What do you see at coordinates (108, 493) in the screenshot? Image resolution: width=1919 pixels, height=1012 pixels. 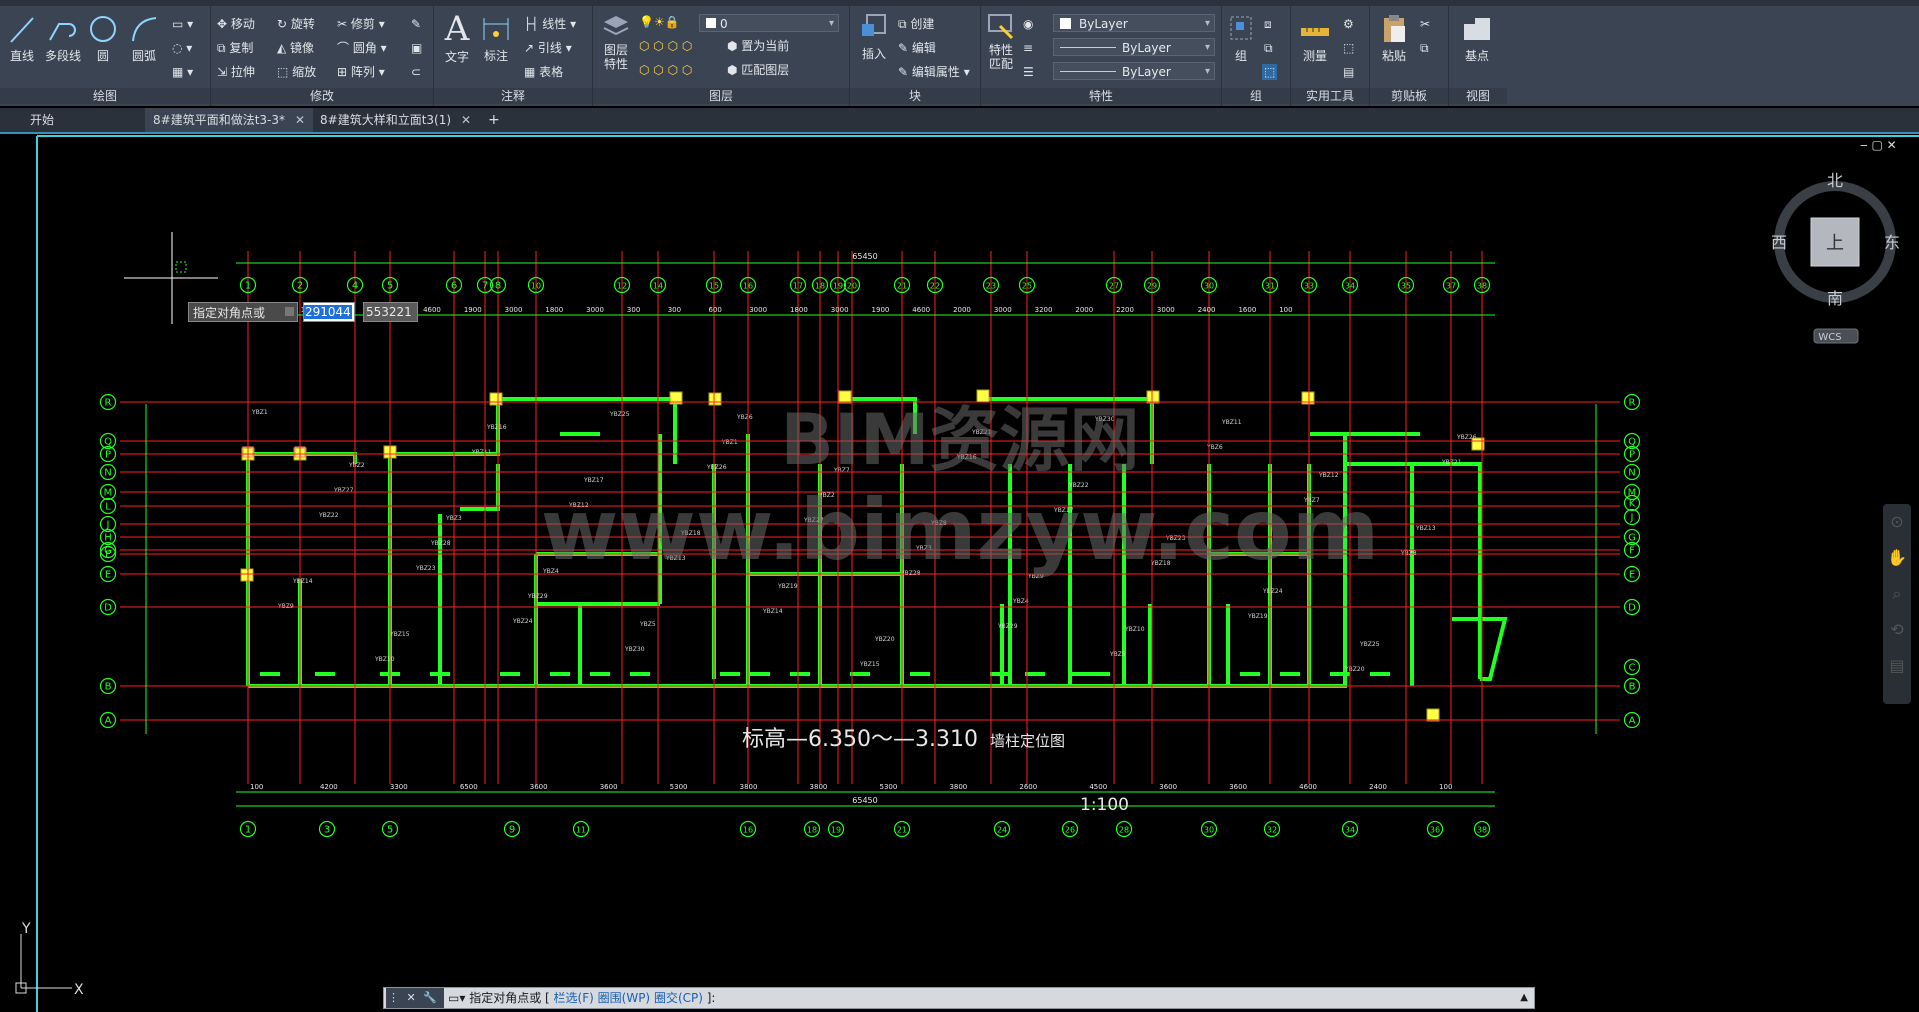 I see `left-axis-bubble-label: M` at bounding box center [108, 493].